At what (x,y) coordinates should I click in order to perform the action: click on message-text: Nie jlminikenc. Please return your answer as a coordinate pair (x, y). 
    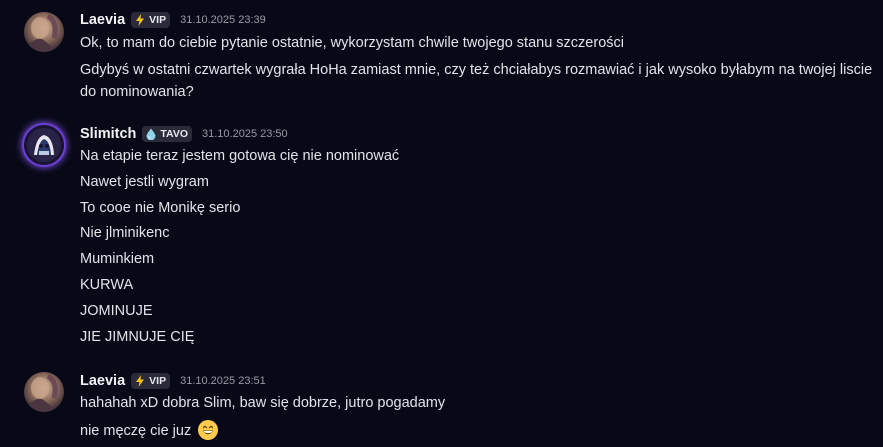
    Looking at the image, I should click on (125, 233).